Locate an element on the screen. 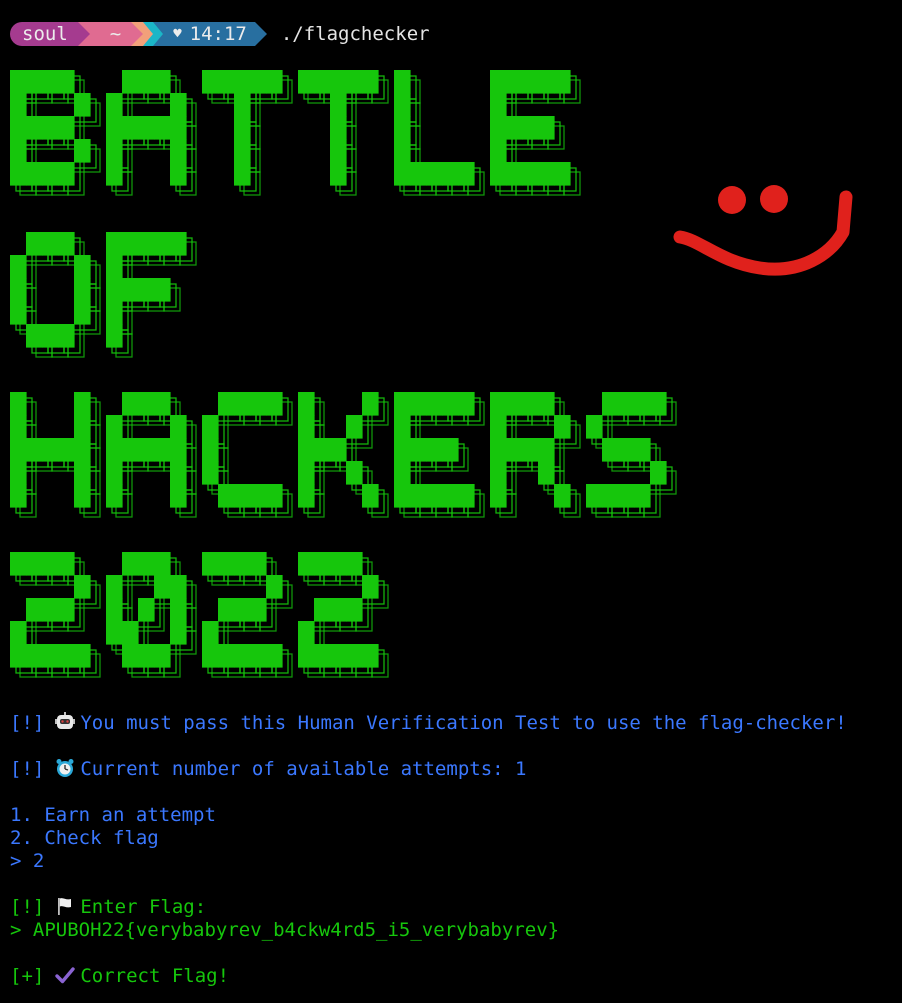  banner-letter-k is located at coordinates (343, 455).